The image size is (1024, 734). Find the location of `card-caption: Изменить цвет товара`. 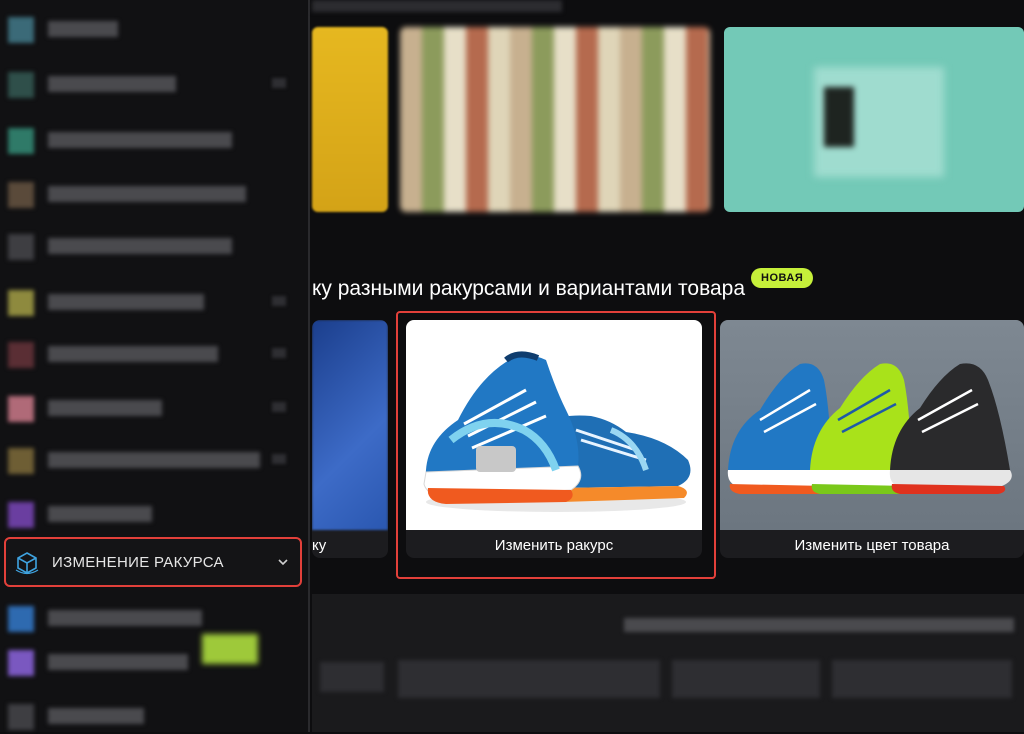

card-caption: Изменить цвет товара is located at coordinates (872, 545).